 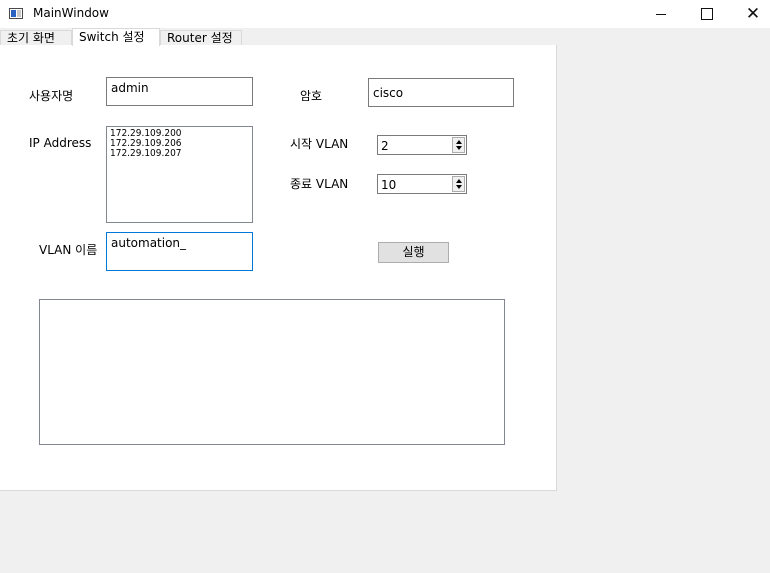 What do you see at coordinates (385, 14) in the screenshot?
I see `title-bar: MainWindow ✕` at bounding box center [385, 14].